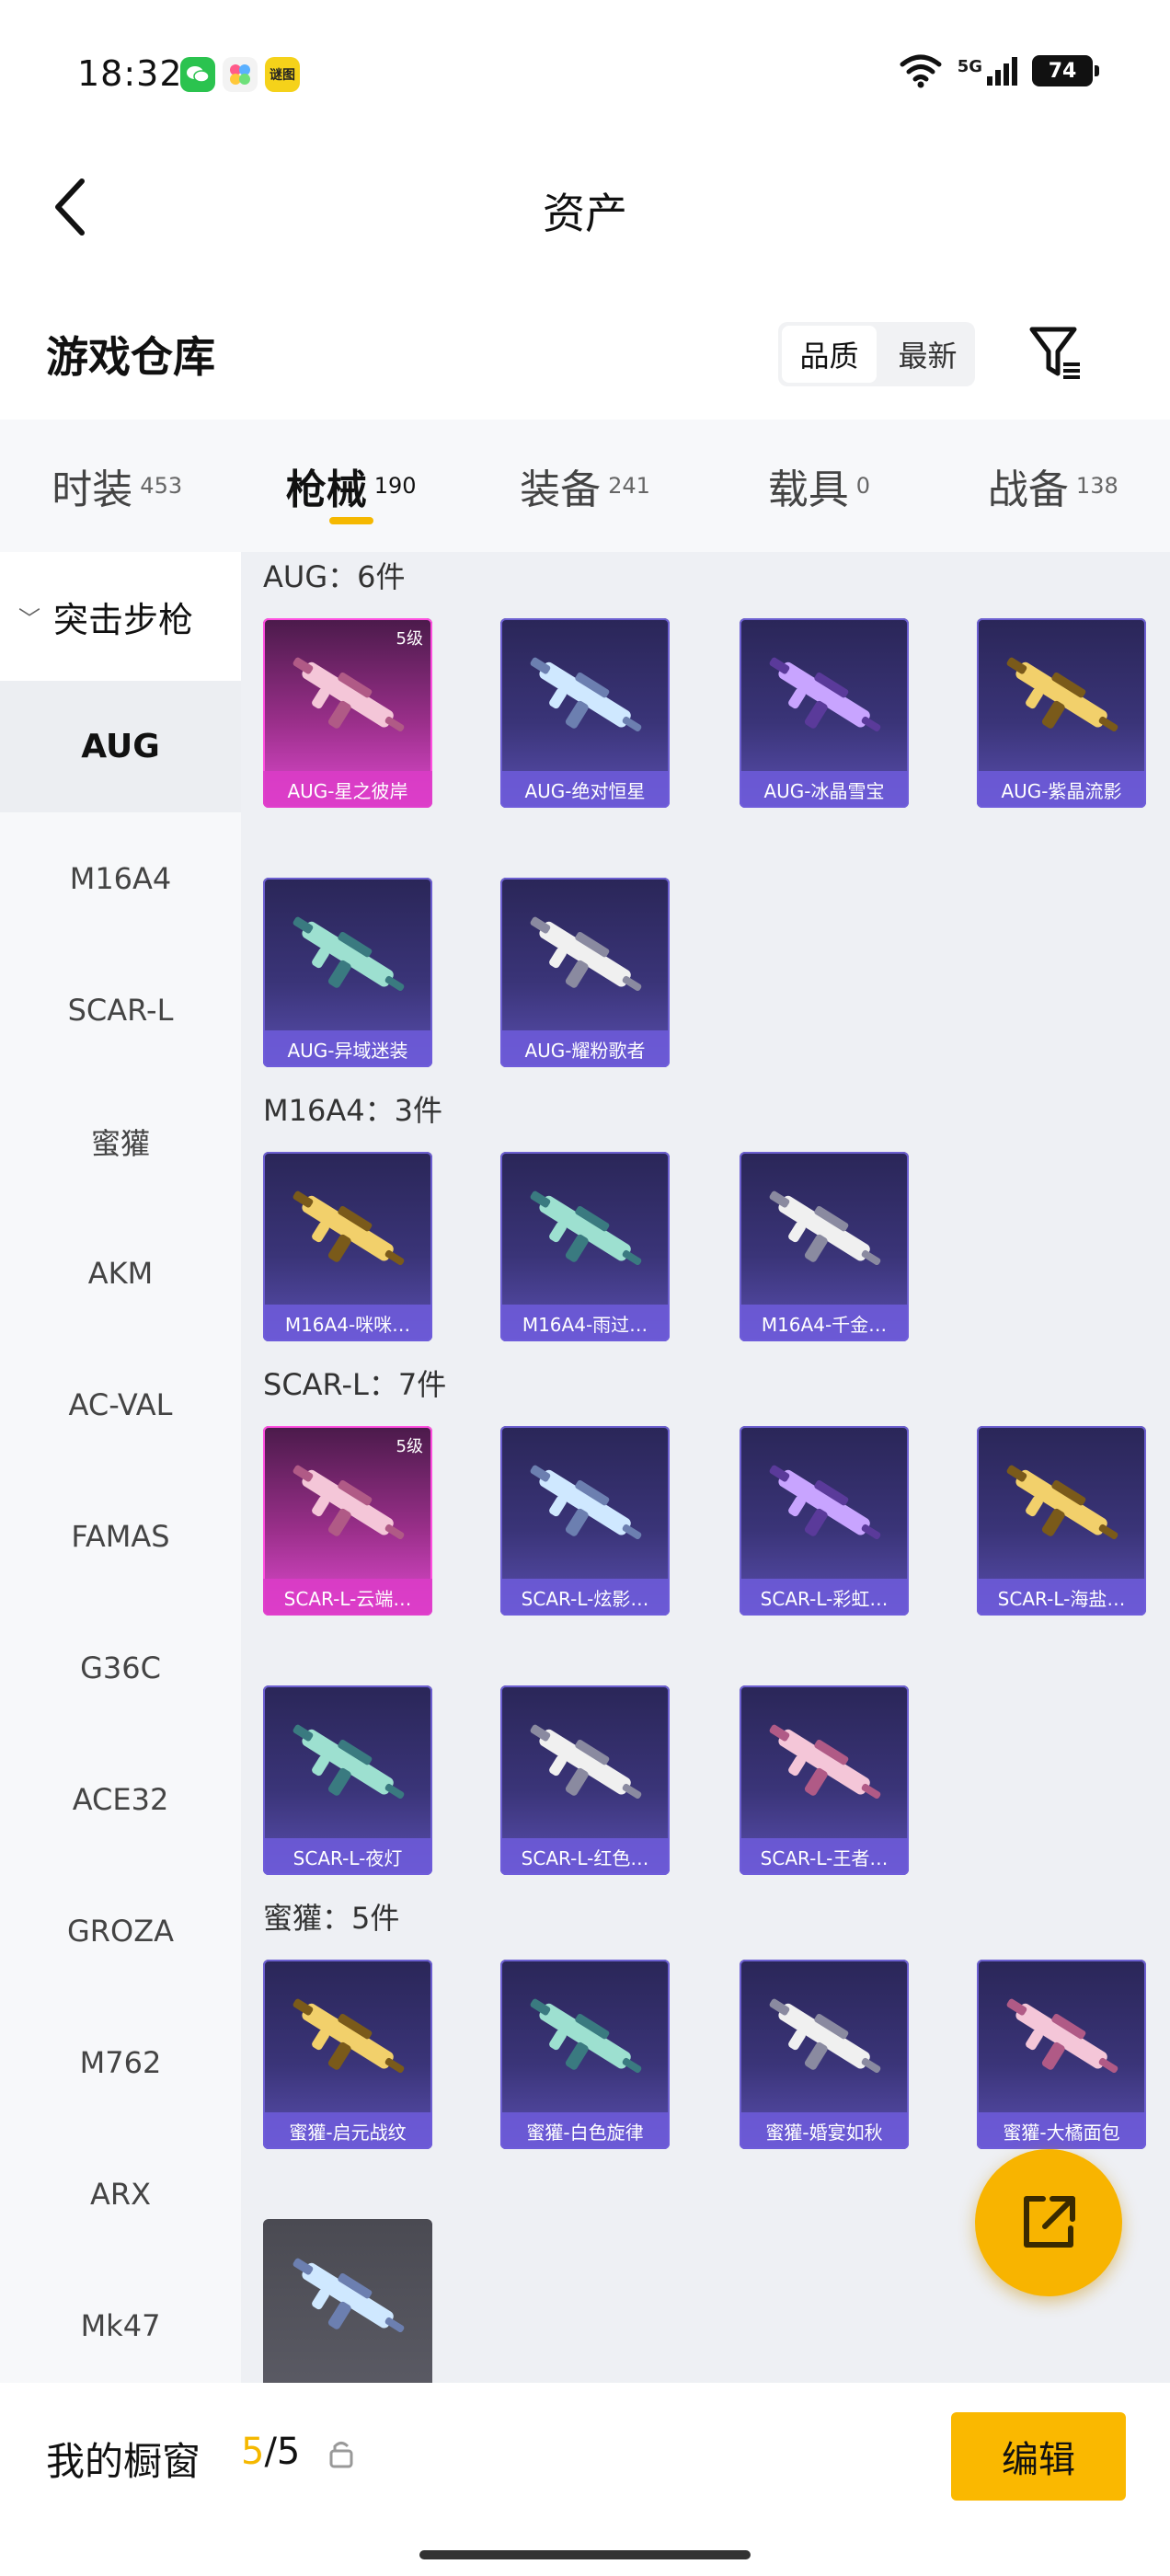 This screenshot has height=2576, width=1170. I want to click on weapon-skin-card: AUG-冰晶雪宝, so click(824, 713).